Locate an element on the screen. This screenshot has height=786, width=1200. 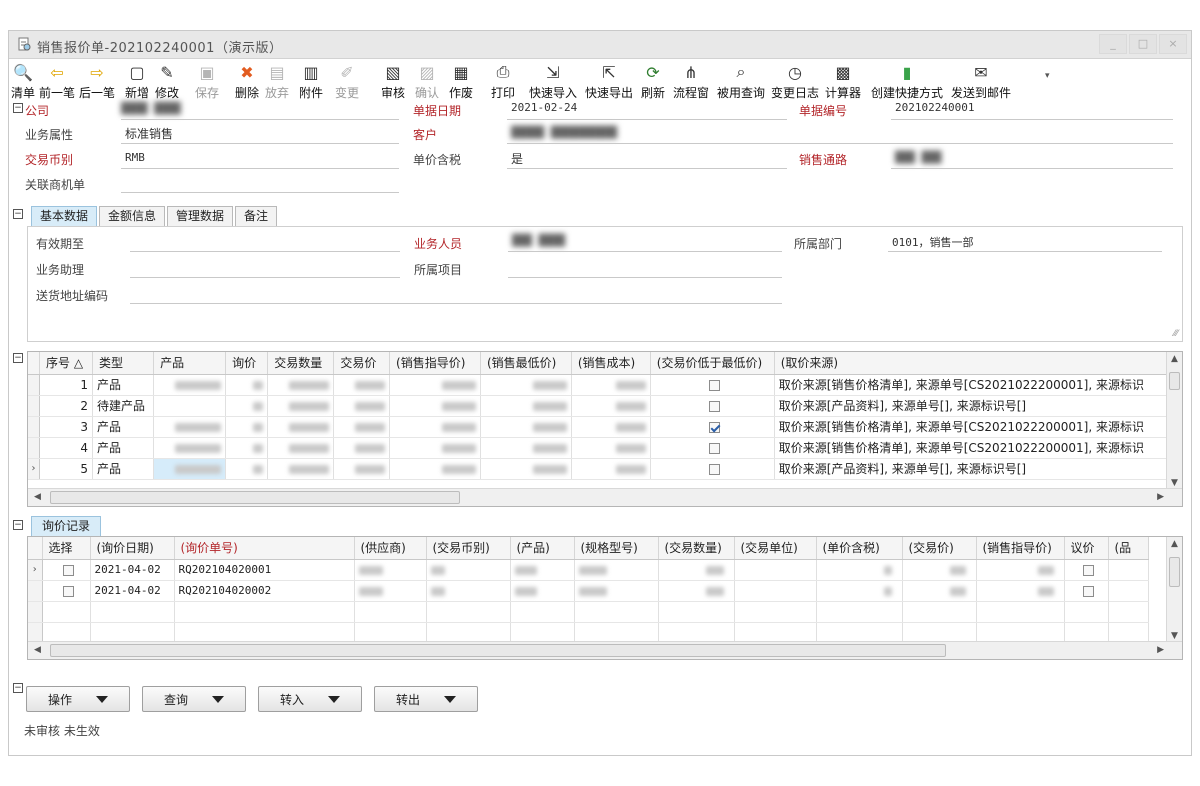
tab-inquiry-record: 询价记录 is located at coordinates (66, 526).